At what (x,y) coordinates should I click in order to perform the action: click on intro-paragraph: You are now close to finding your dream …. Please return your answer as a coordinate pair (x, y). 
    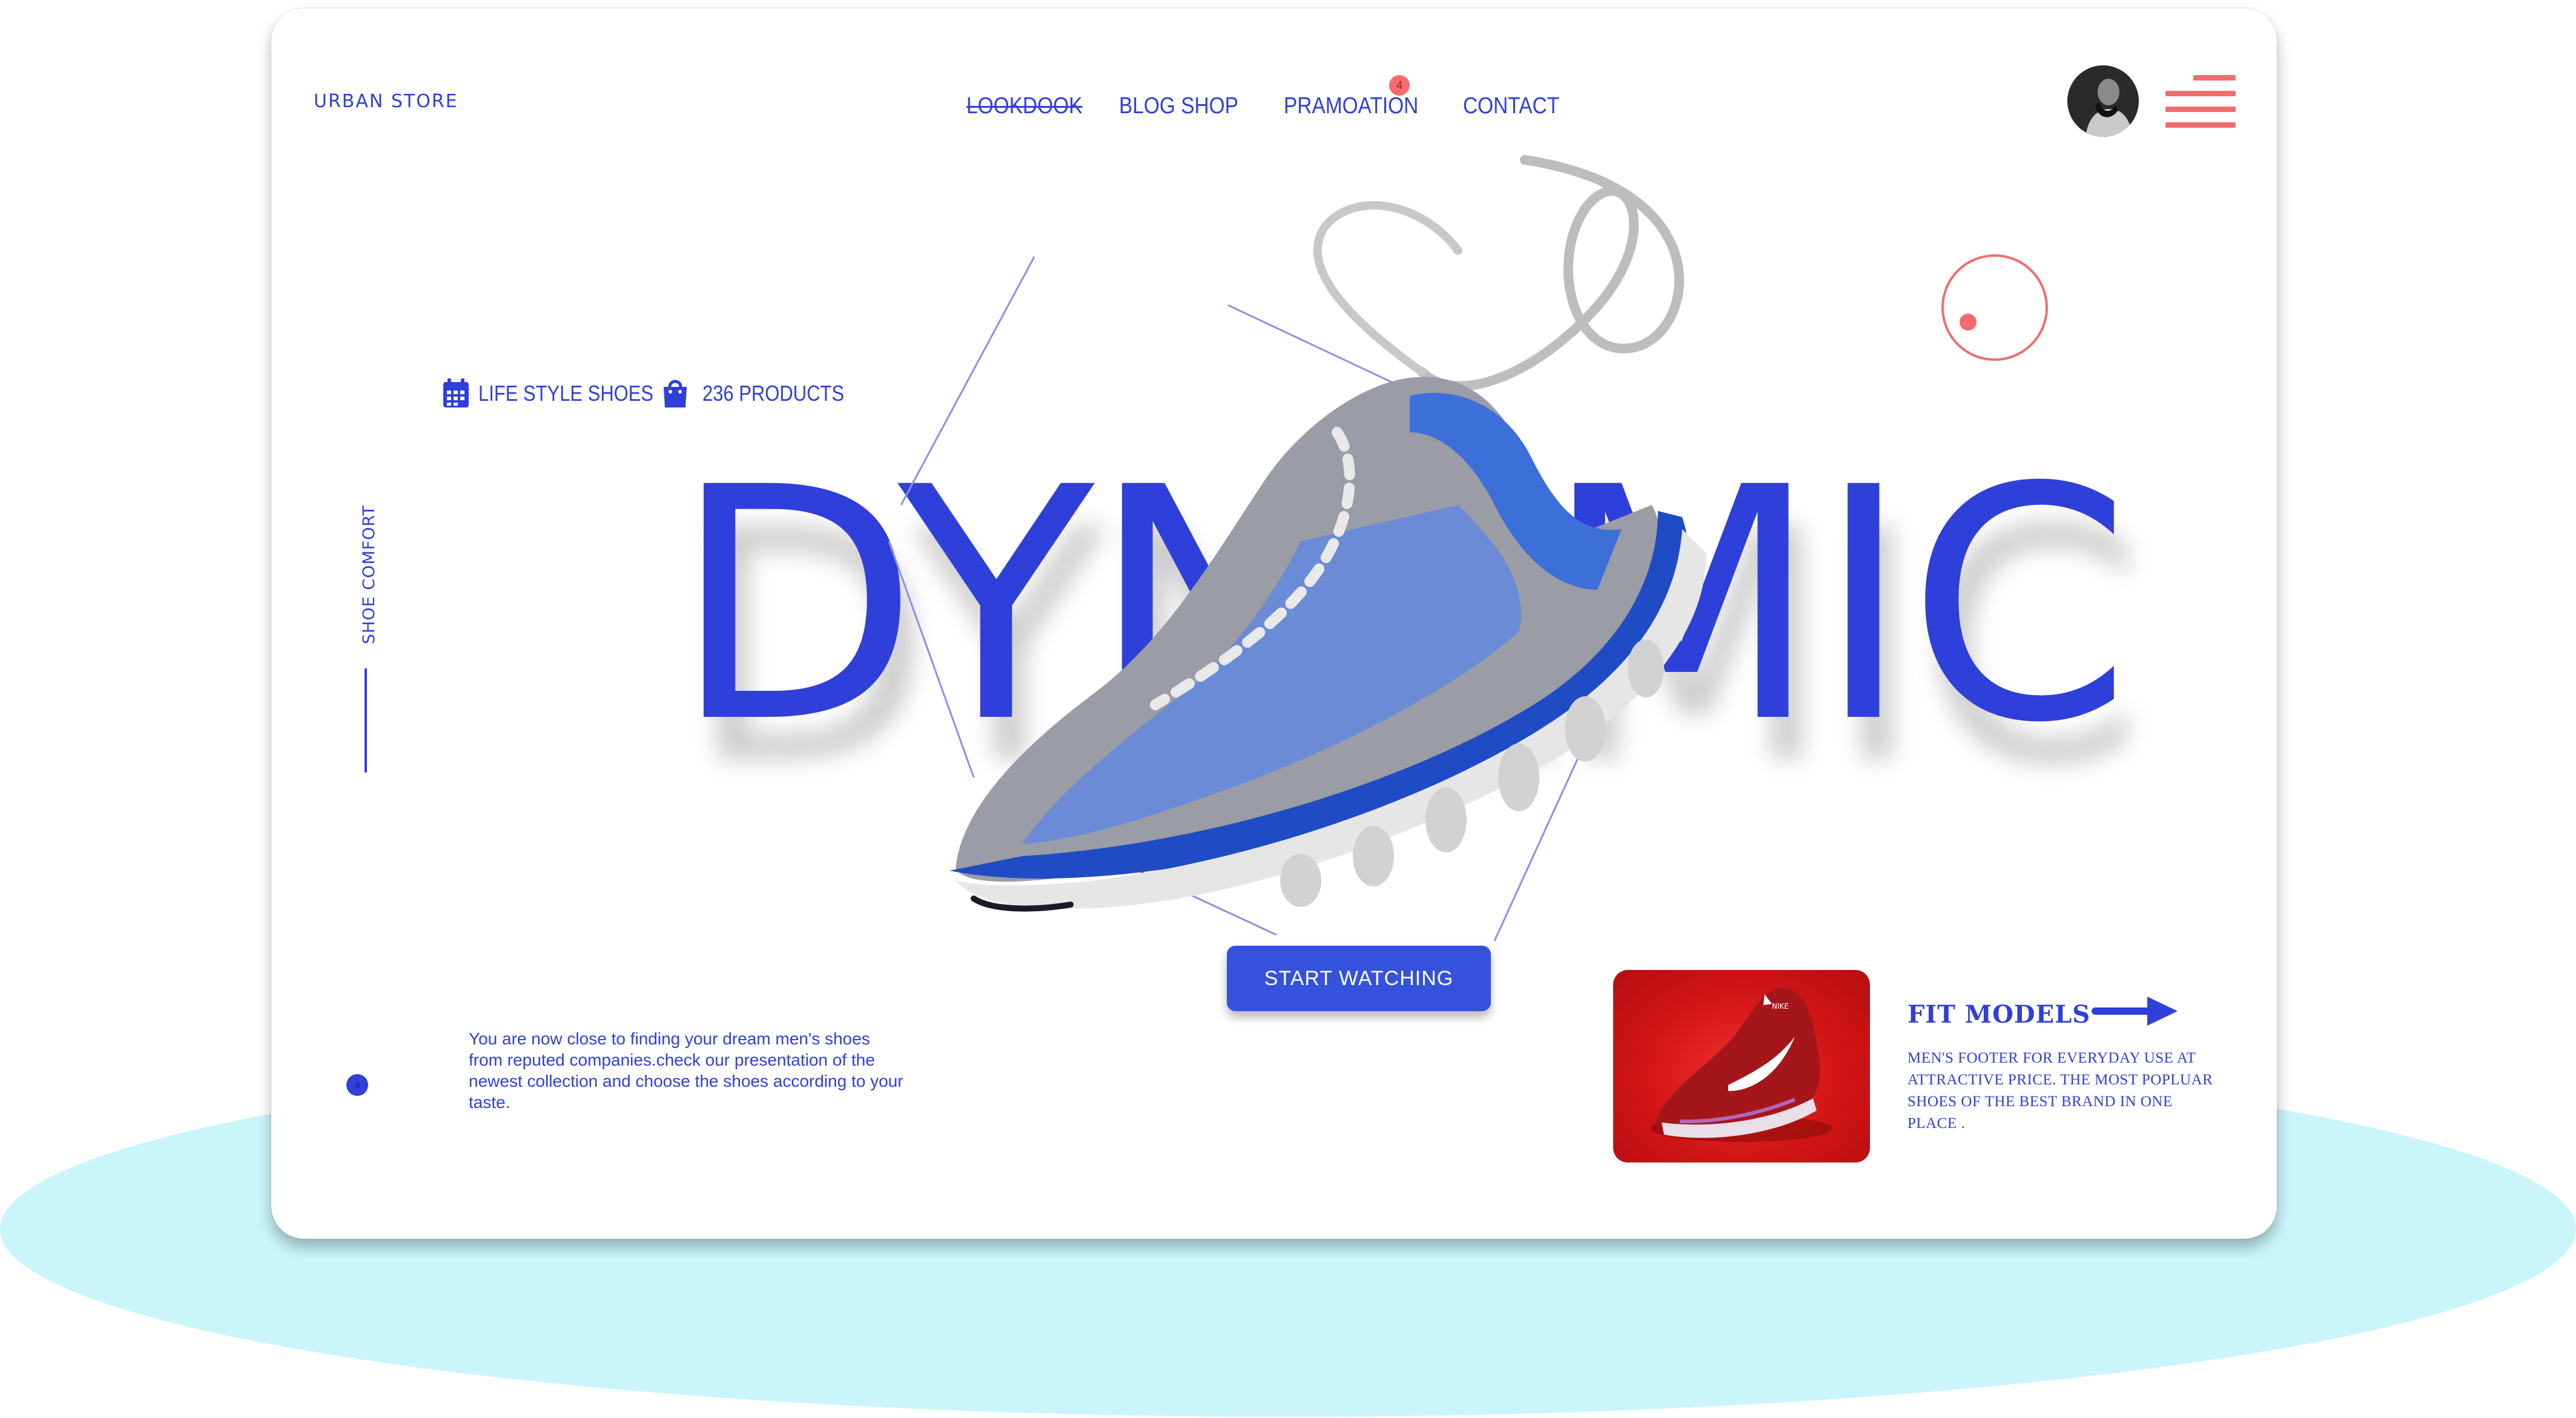
    Looking at the image, I should click on (686, 1070).